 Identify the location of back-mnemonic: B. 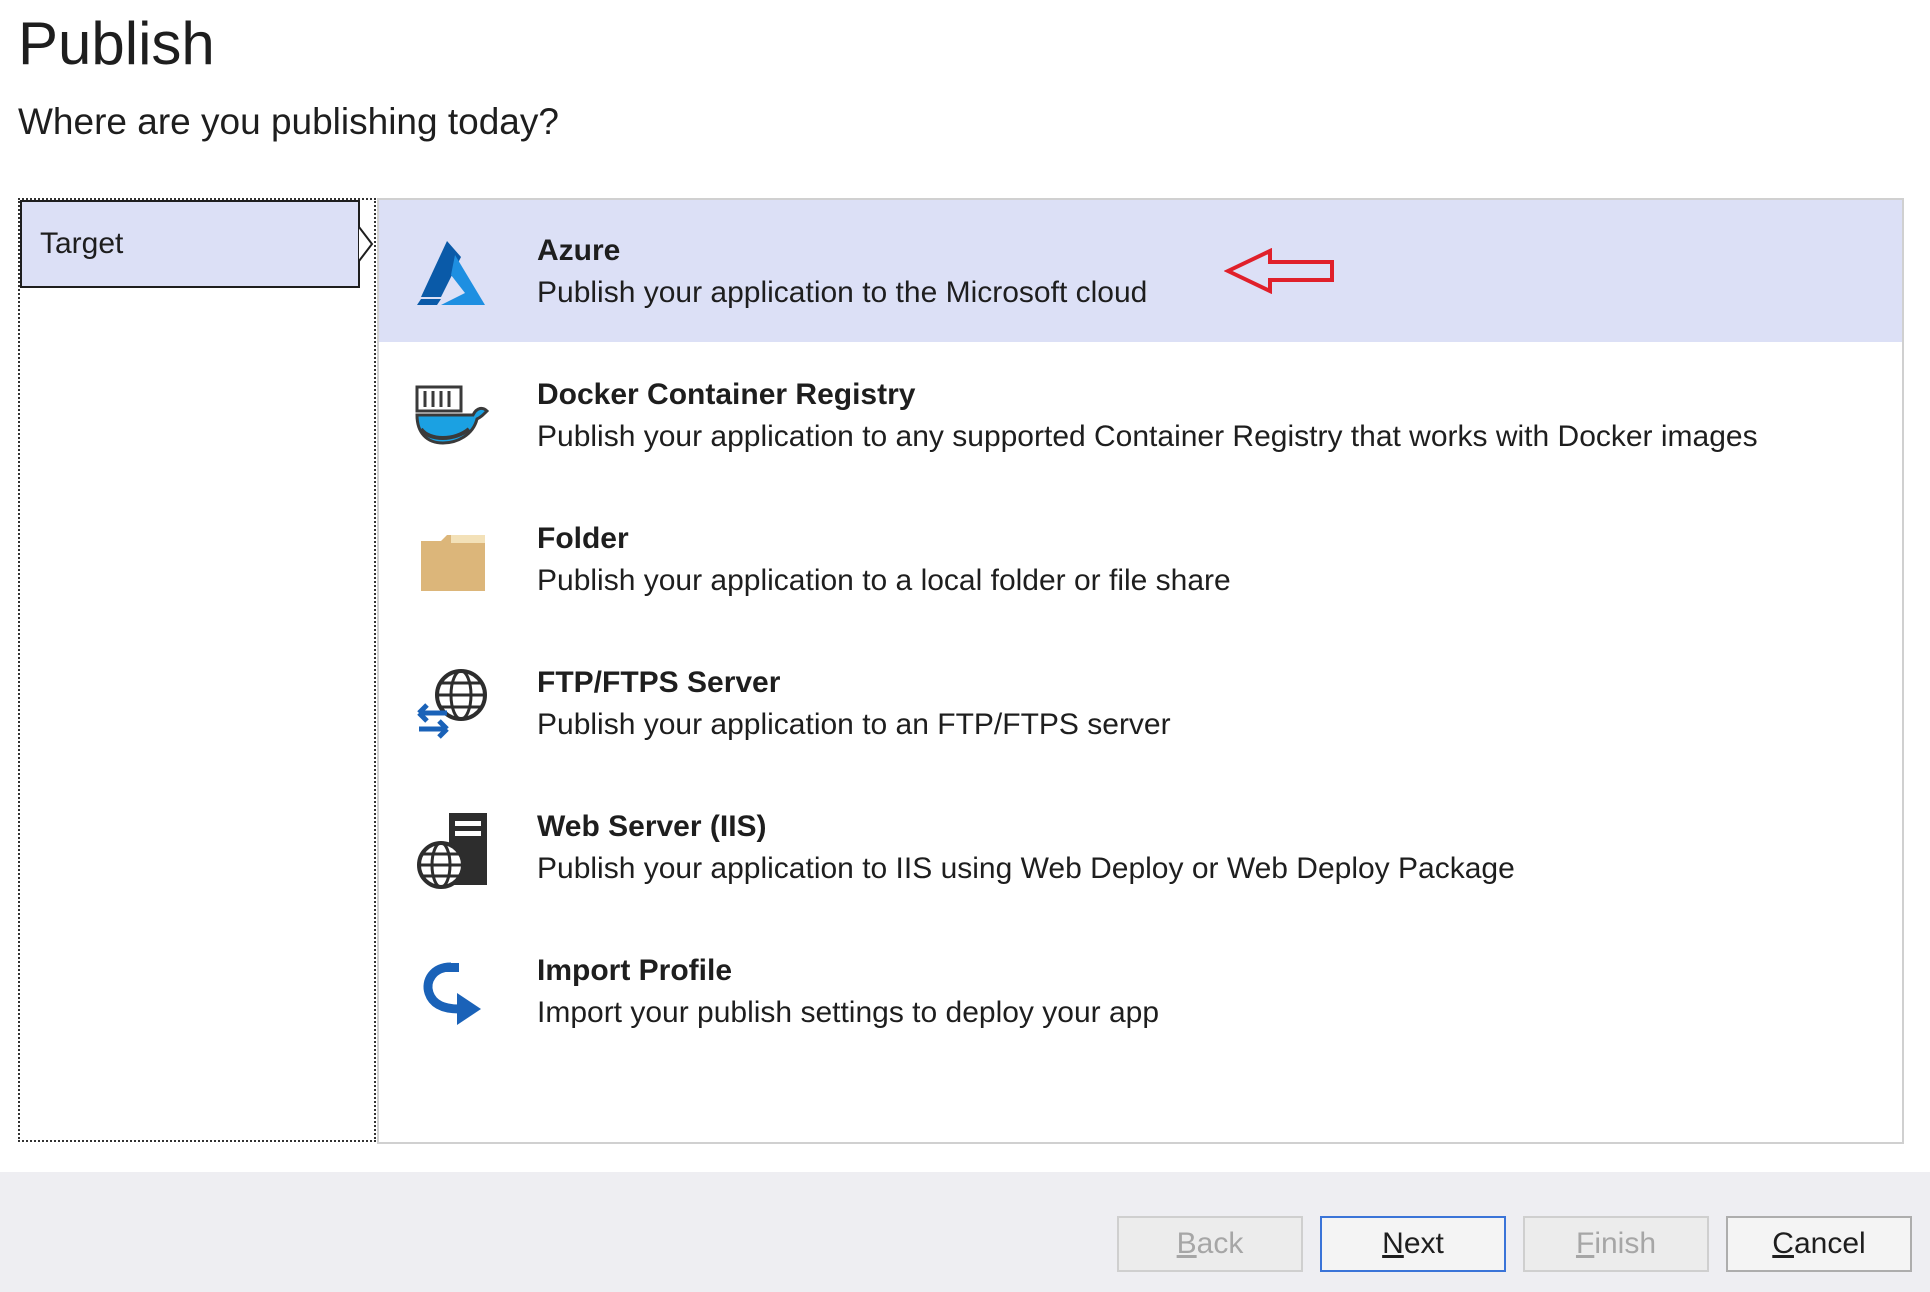
(1186, 1243).